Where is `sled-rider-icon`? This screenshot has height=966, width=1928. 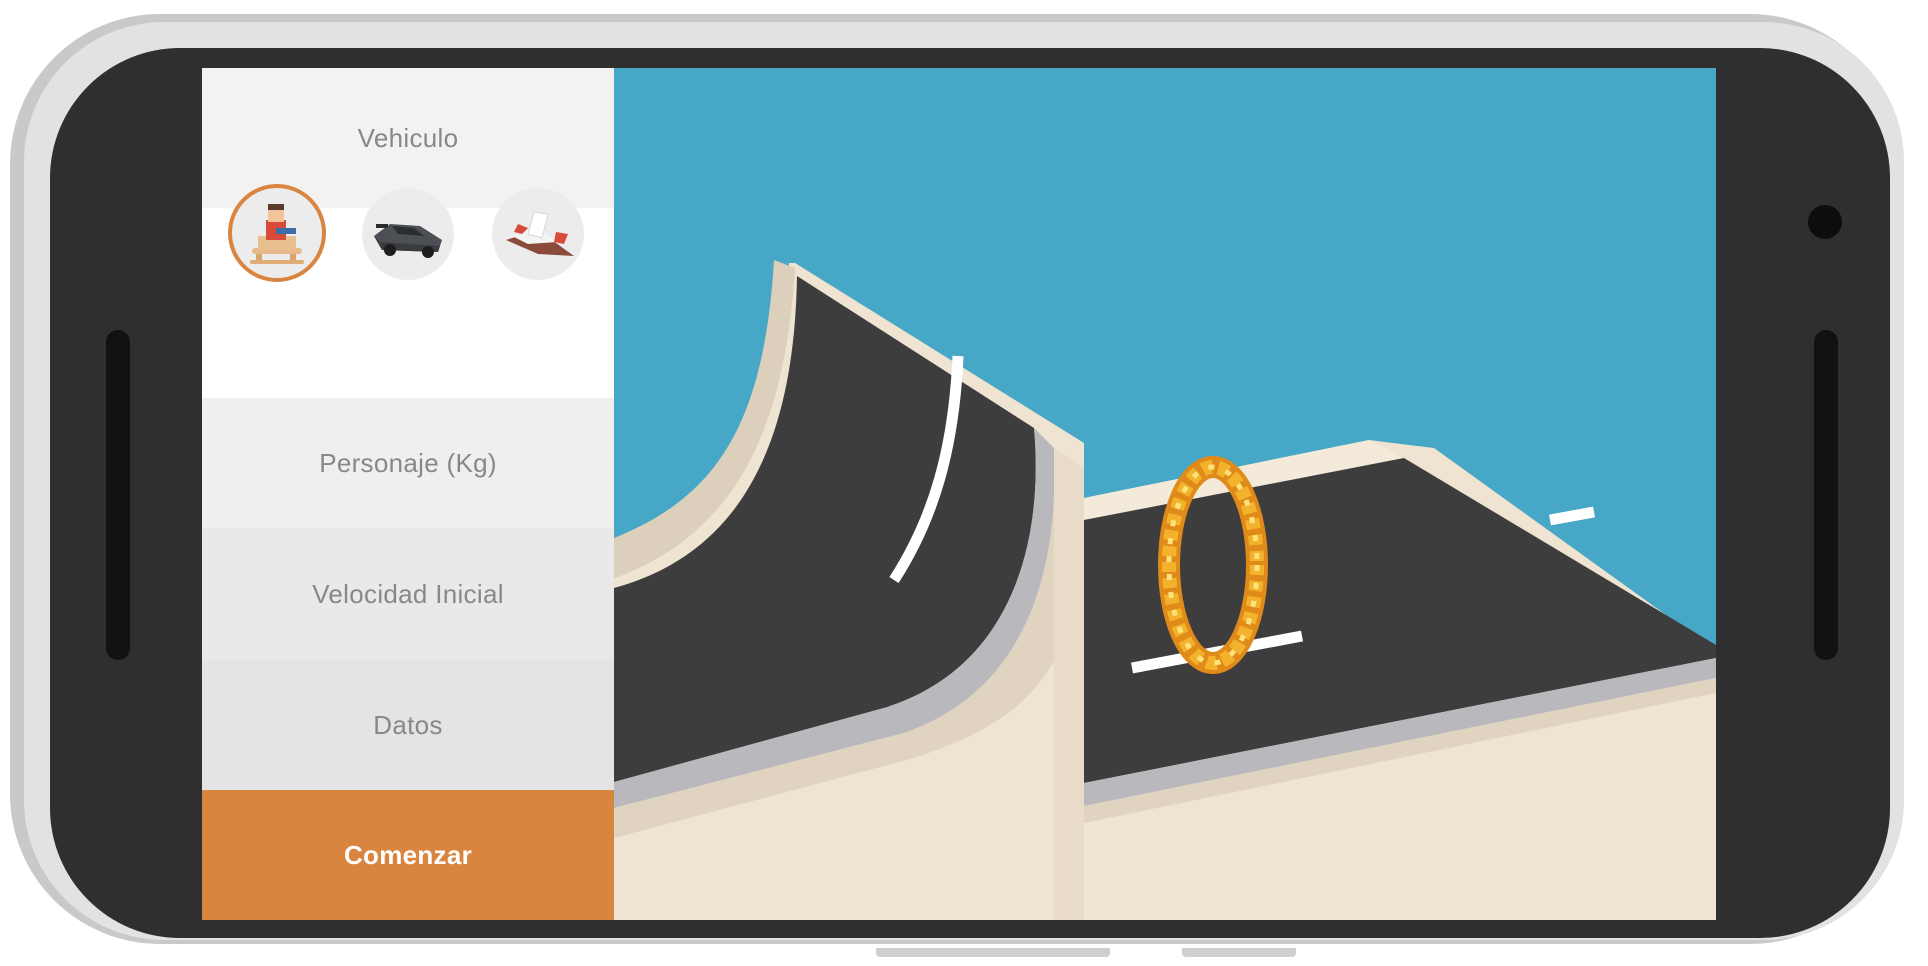
sled-rider-icon is located at coordinates (277, 234).